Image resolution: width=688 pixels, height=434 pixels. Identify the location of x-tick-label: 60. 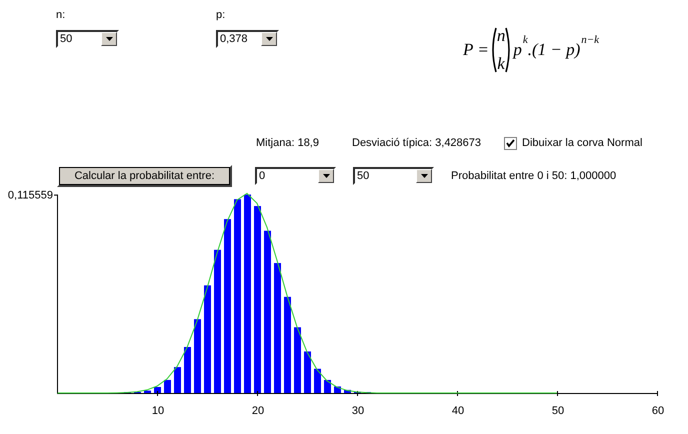
(658, 411).